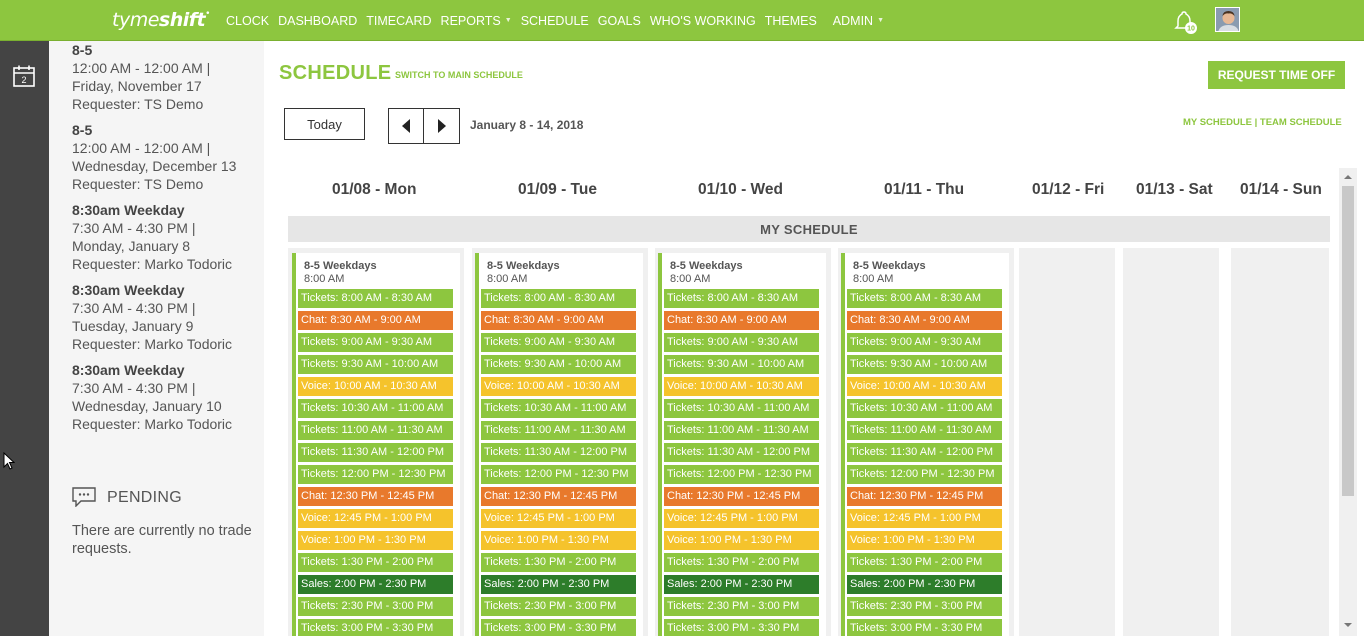 The height and width of the screenshot is (636, 1364). Describe the element at coordinates (24, 76) in the screenshot. I see `calendar-icon: 2` at that location.